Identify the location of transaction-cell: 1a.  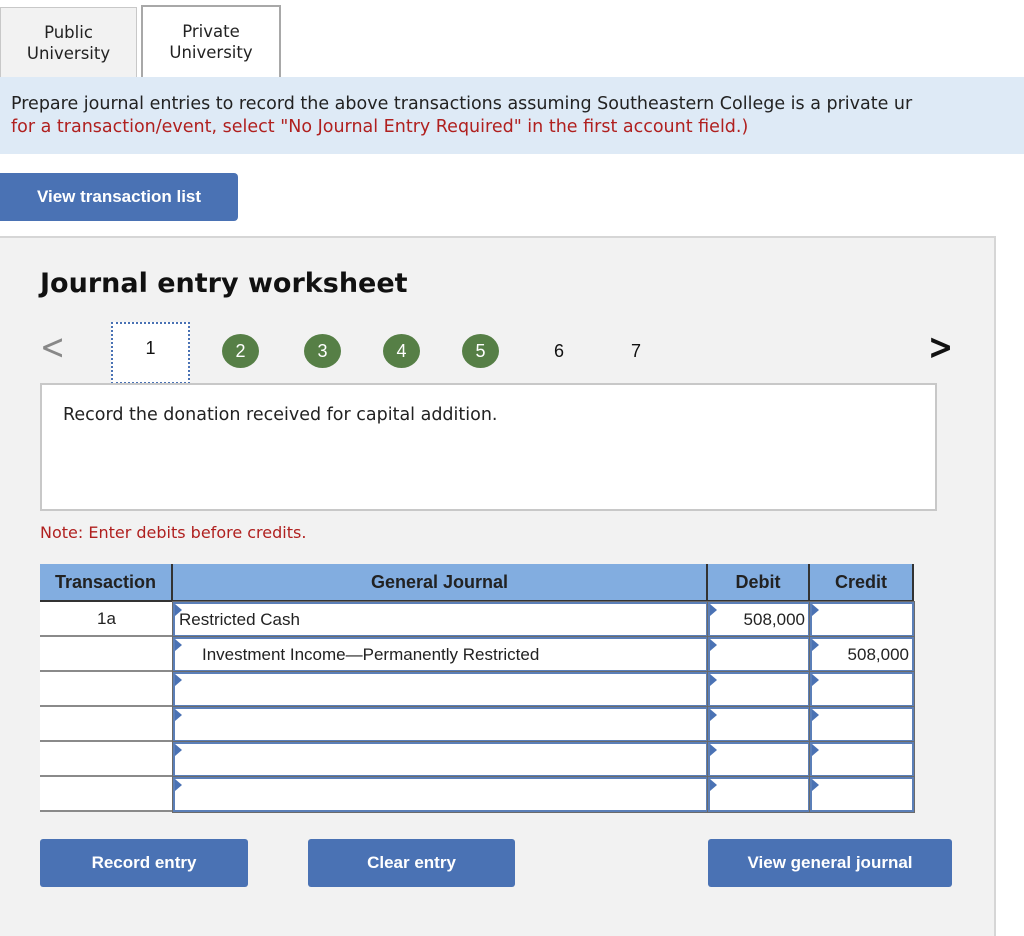
(106, 619).